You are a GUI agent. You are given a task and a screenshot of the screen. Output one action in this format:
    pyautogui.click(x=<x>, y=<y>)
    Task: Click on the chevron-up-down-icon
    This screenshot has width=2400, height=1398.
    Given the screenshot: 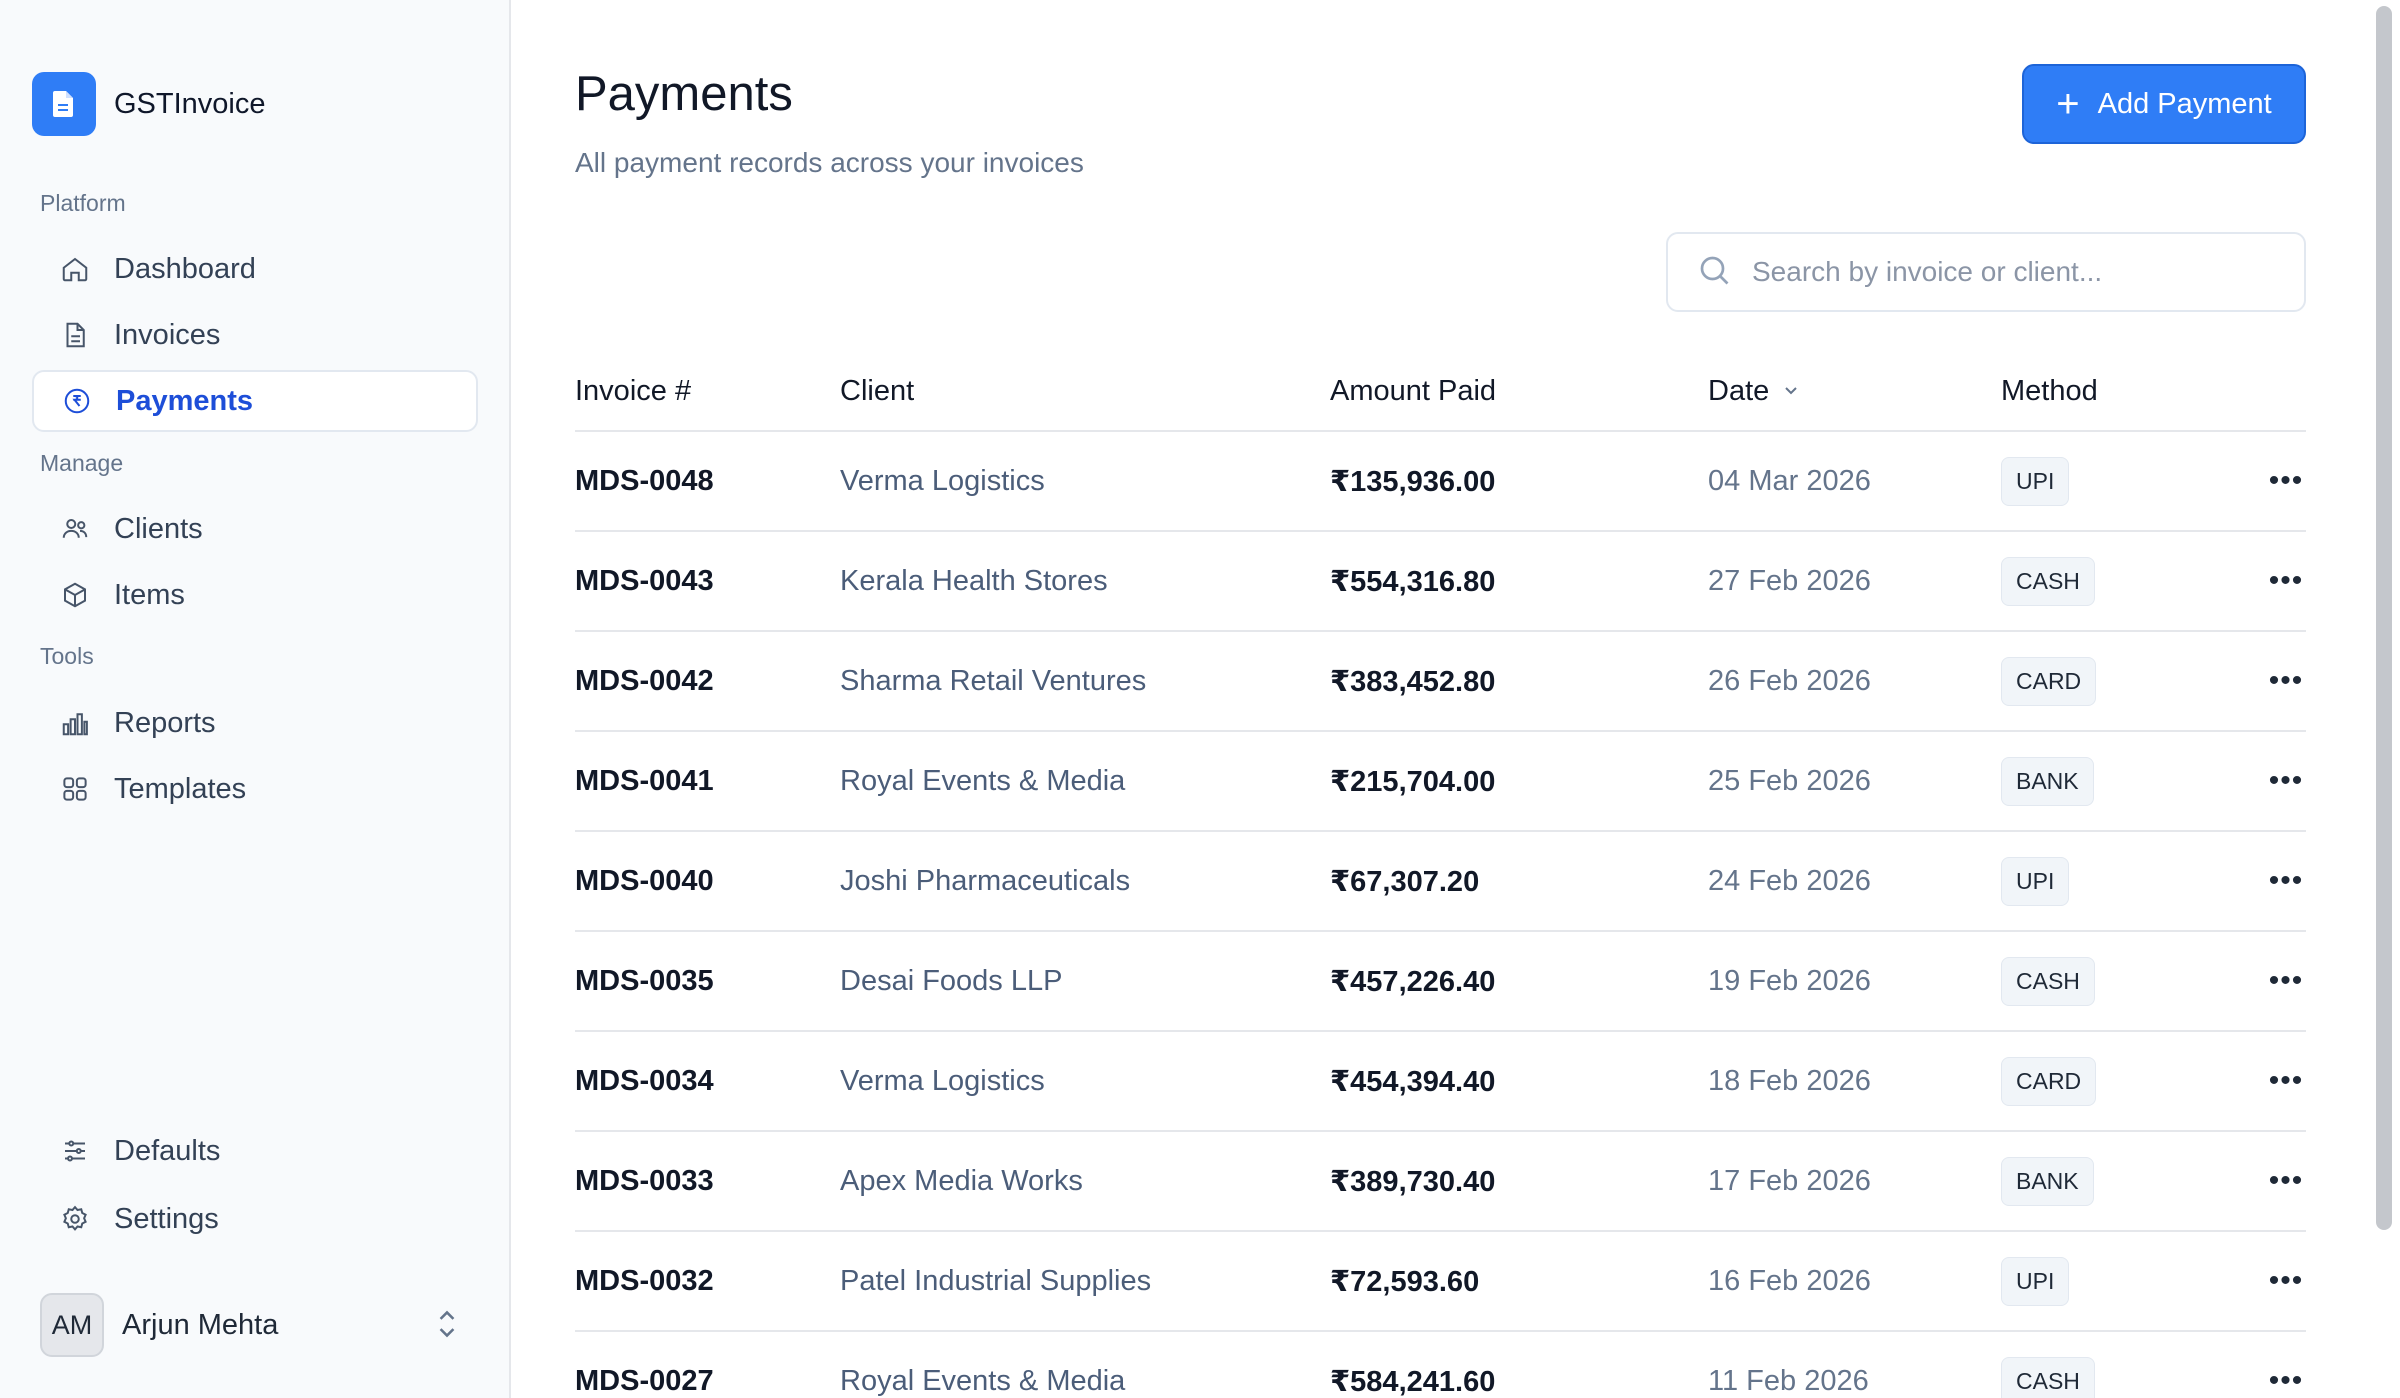 What is the action you would take?
    pyautogui.click(x=447, y=1326)
    